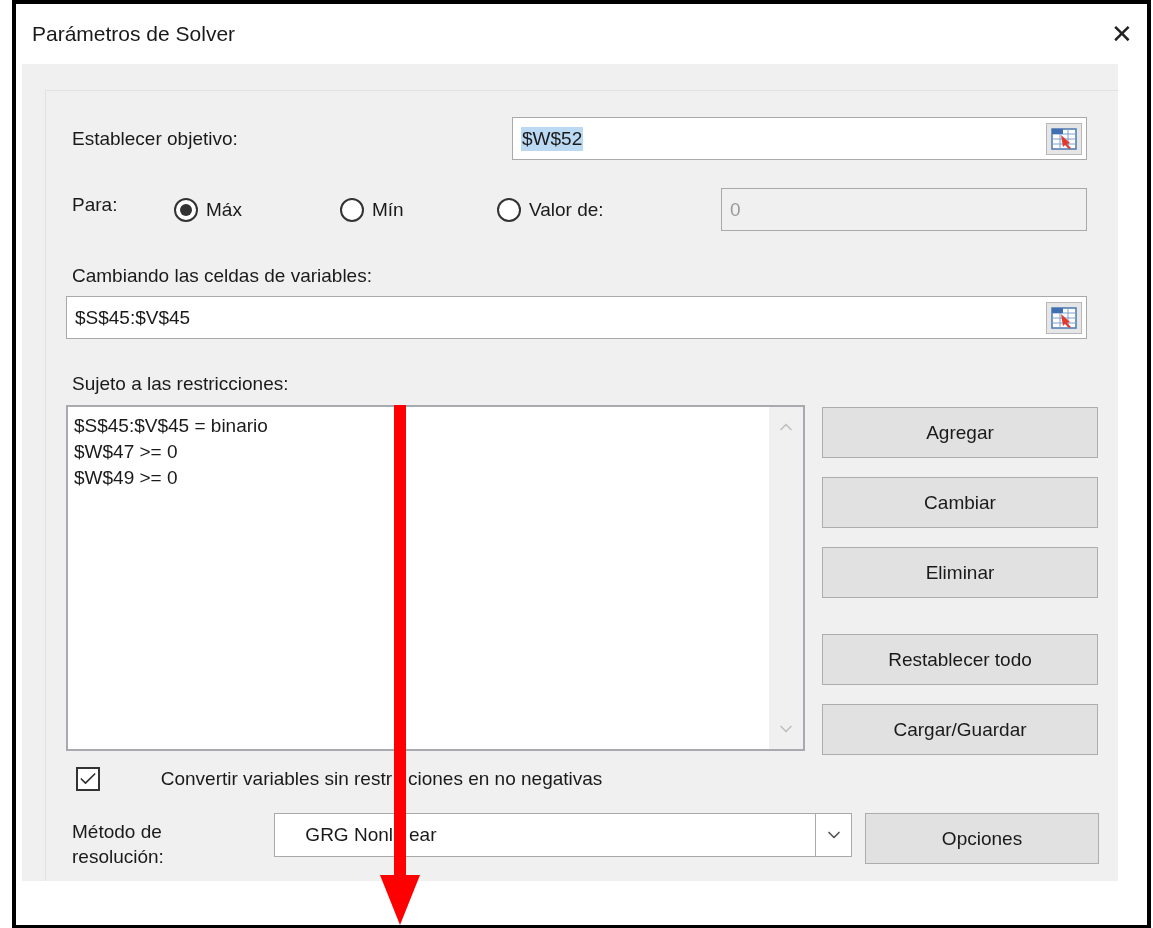  Describe the element at coordinates (251, 779) in the screenshot. I see `checkbox-label: Convertir variables sin restr` at that location.